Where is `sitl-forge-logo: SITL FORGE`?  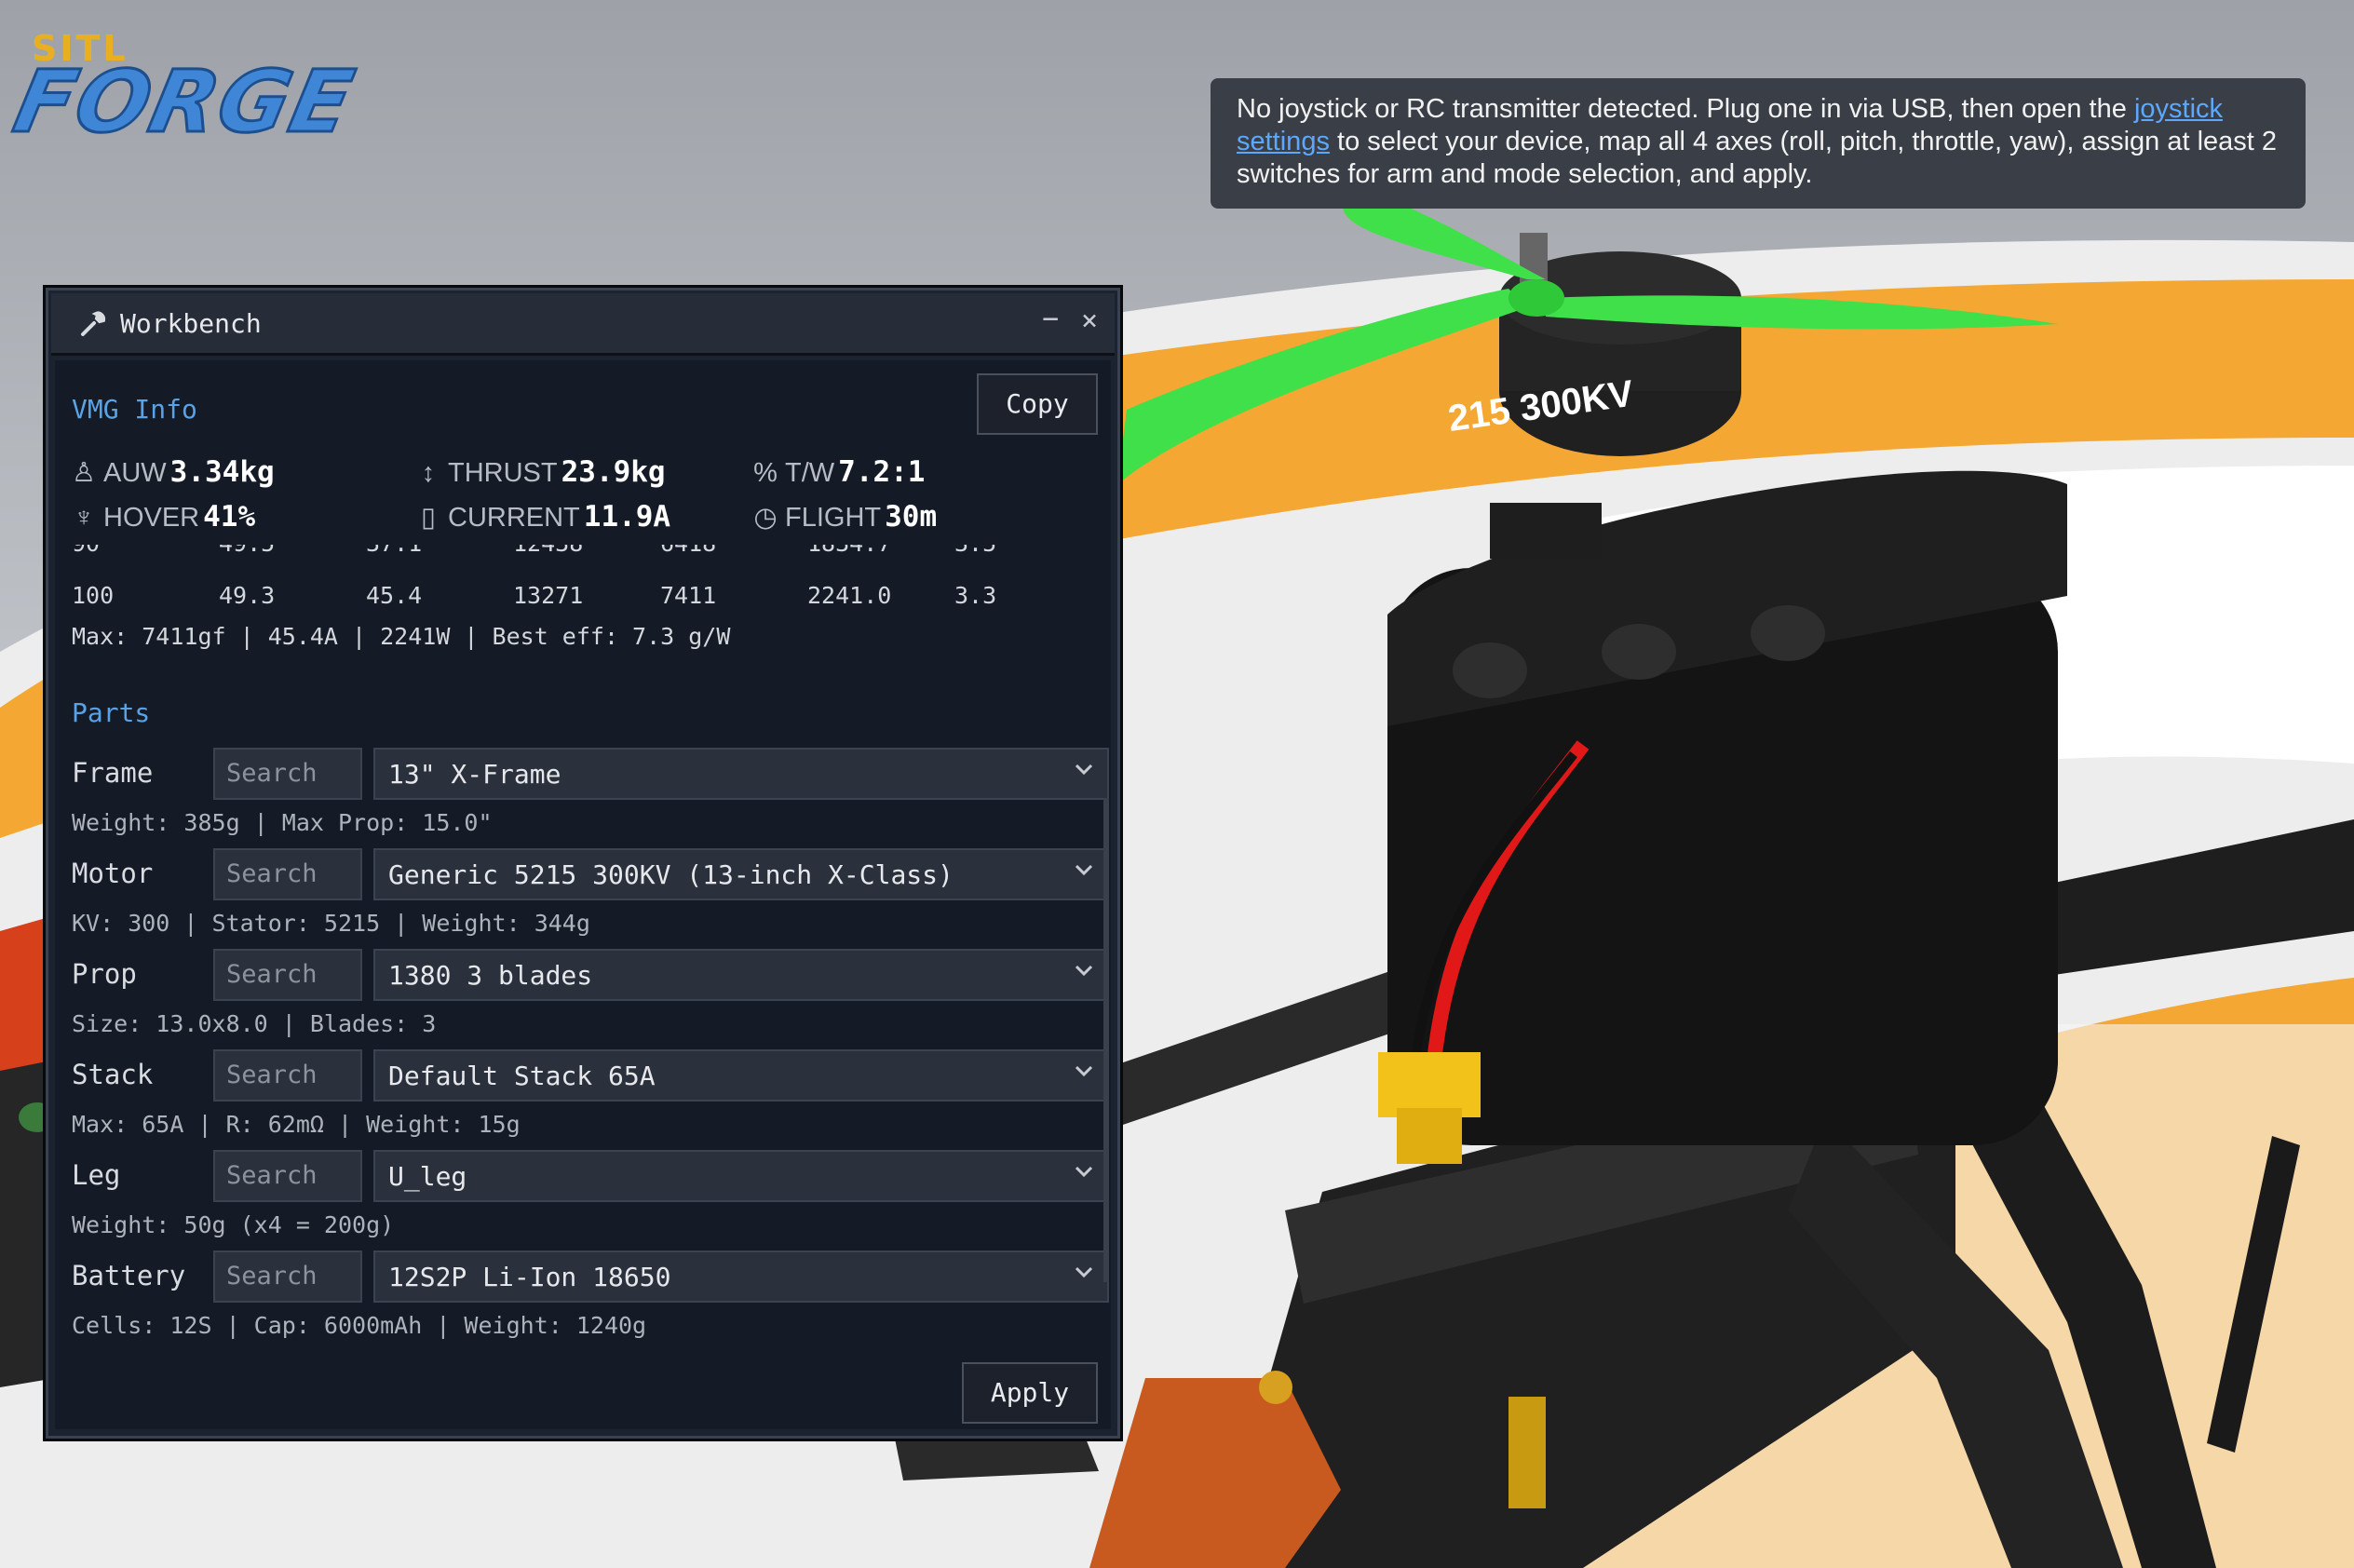
sitl-forge-logo: SITL FORGE is located at coordinates (184, 90).